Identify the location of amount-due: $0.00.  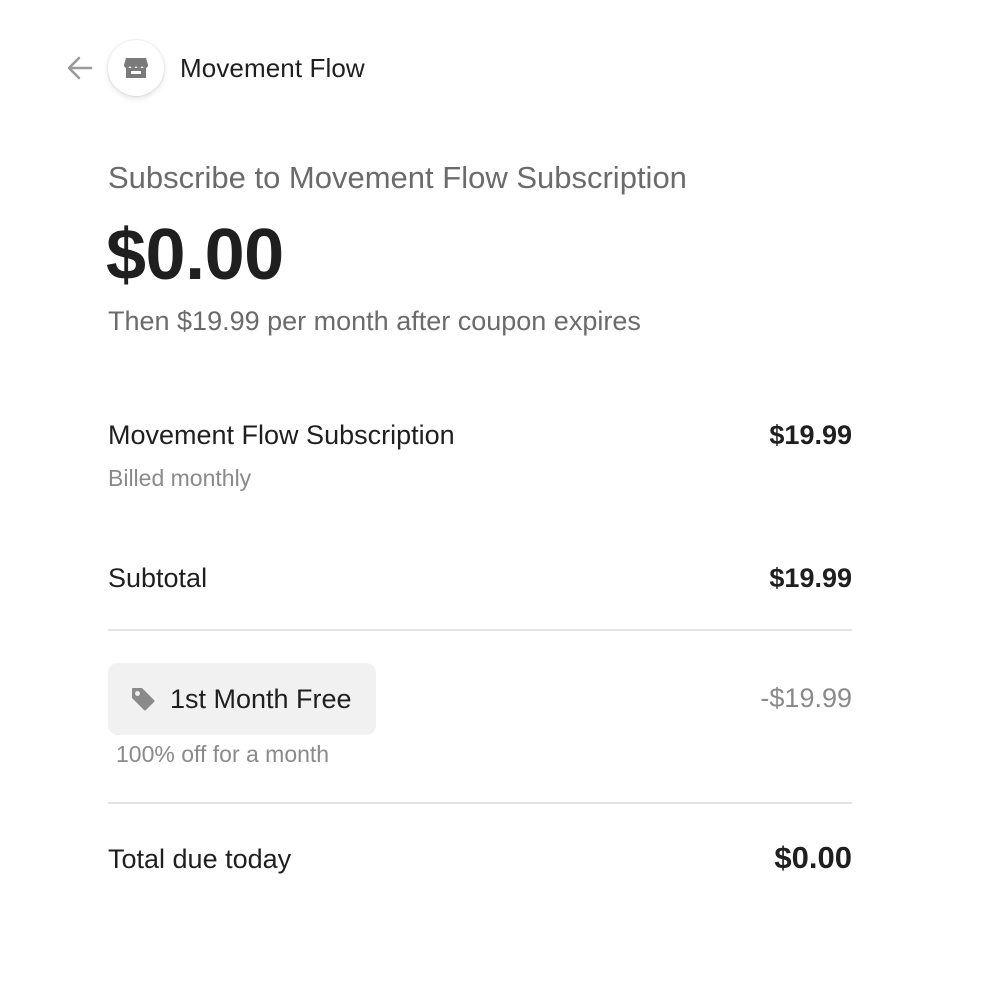
(195, 255).